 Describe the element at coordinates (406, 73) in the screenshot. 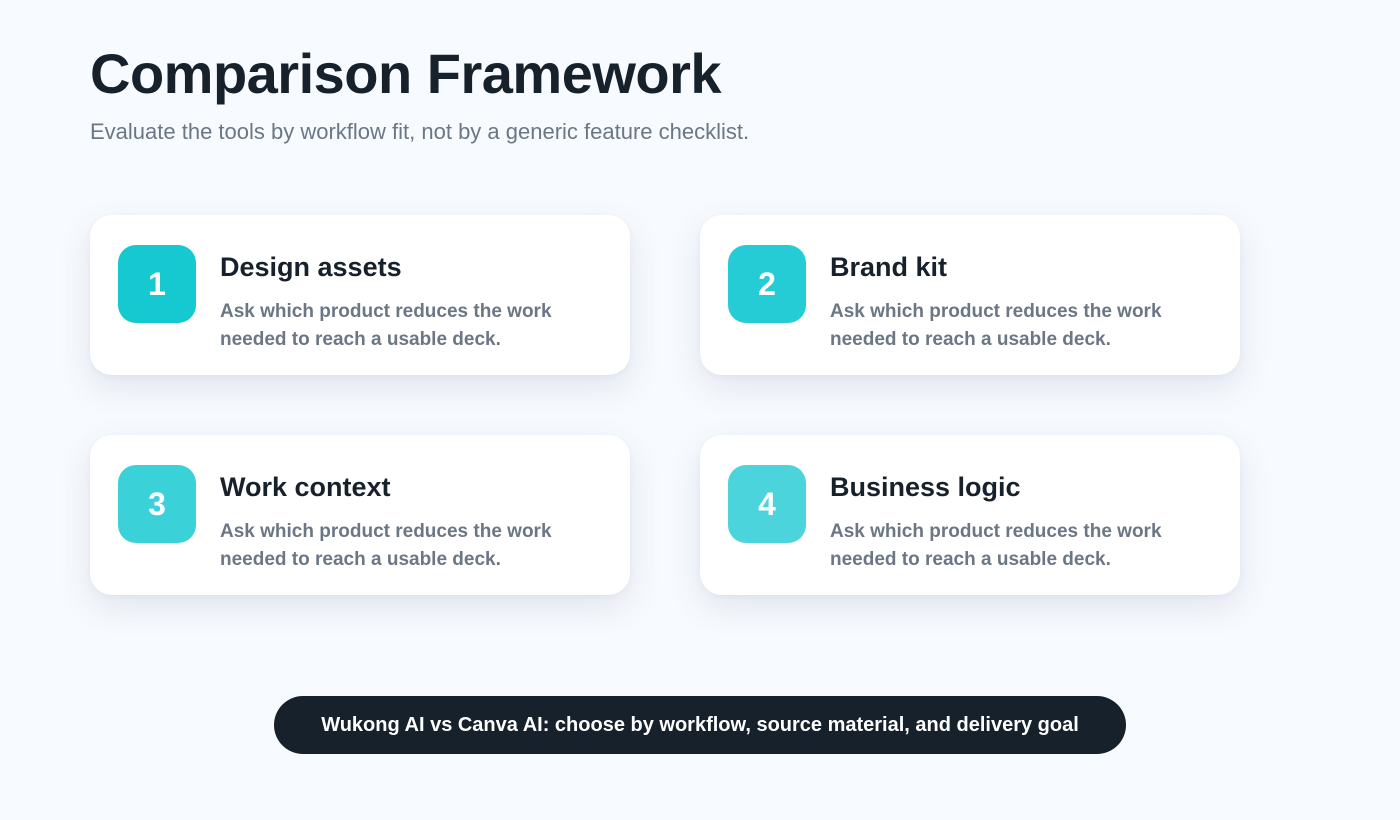

I see `page-title: Comparison Framework` at that location.